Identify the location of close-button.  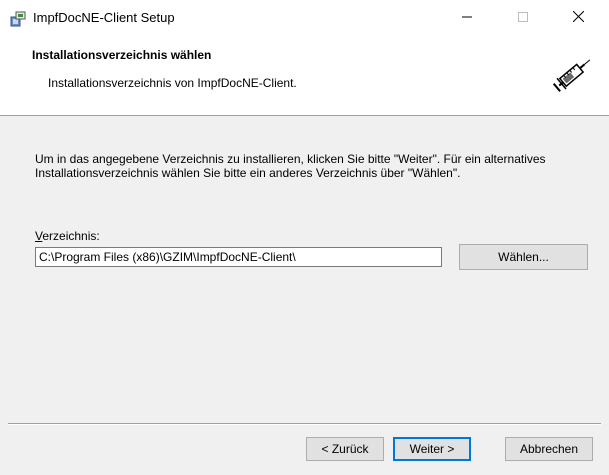
(578, 18).